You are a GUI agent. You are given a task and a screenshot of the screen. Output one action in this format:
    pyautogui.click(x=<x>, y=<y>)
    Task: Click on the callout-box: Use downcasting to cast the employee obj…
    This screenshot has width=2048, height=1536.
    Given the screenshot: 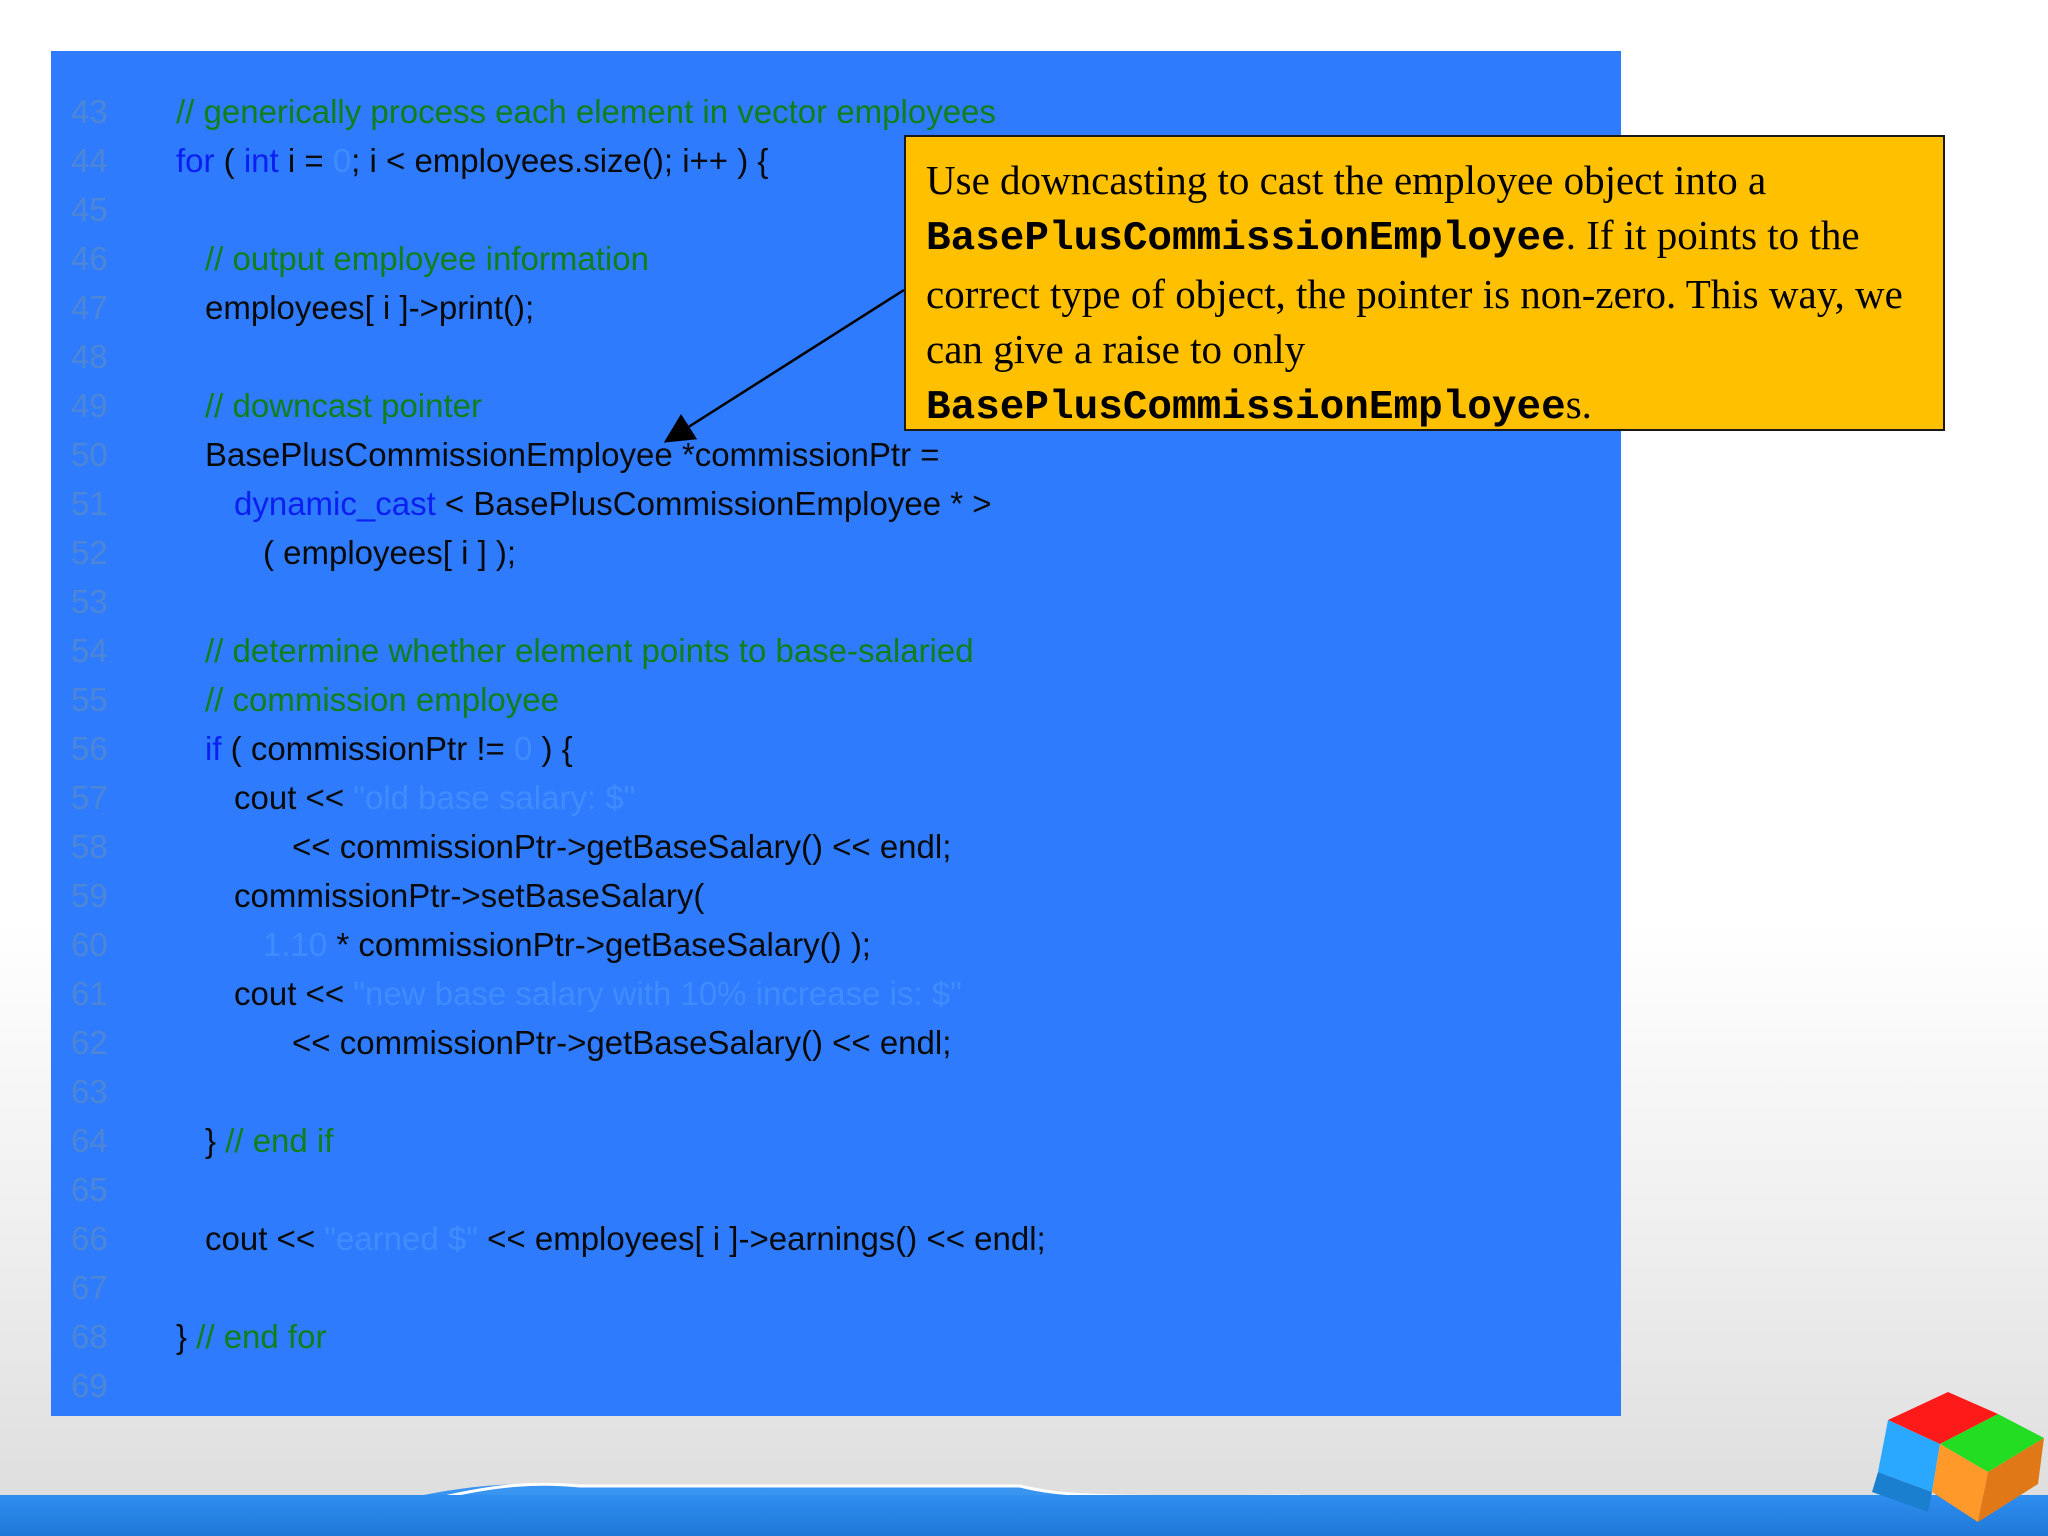 What is the action you would take?
    pyautogui.click(x=1424, y=283)
    